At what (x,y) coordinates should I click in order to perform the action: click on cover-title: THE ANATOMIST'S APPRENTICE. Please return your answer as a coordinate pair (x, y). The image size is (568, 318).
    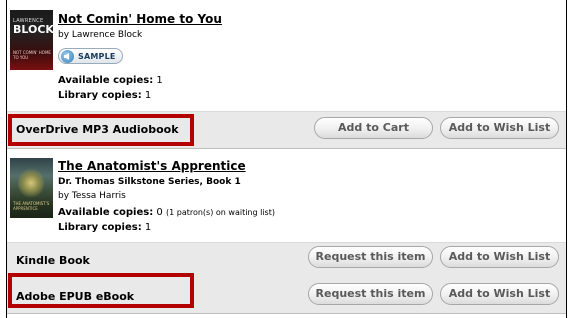
    Looking at the image, I should click on (31, 206).